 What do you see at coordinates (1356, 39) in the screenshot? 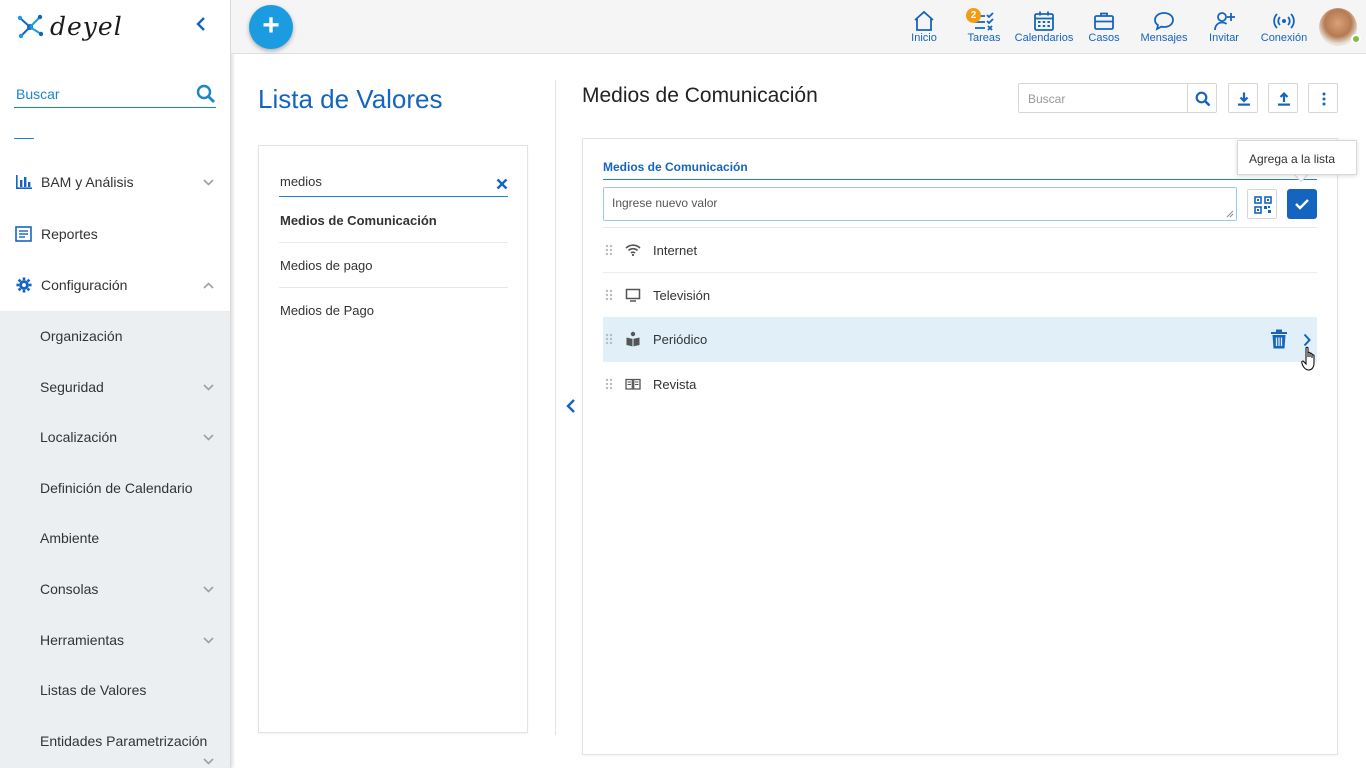
I see `online-status-icon` at bounding box center [1356, 39].